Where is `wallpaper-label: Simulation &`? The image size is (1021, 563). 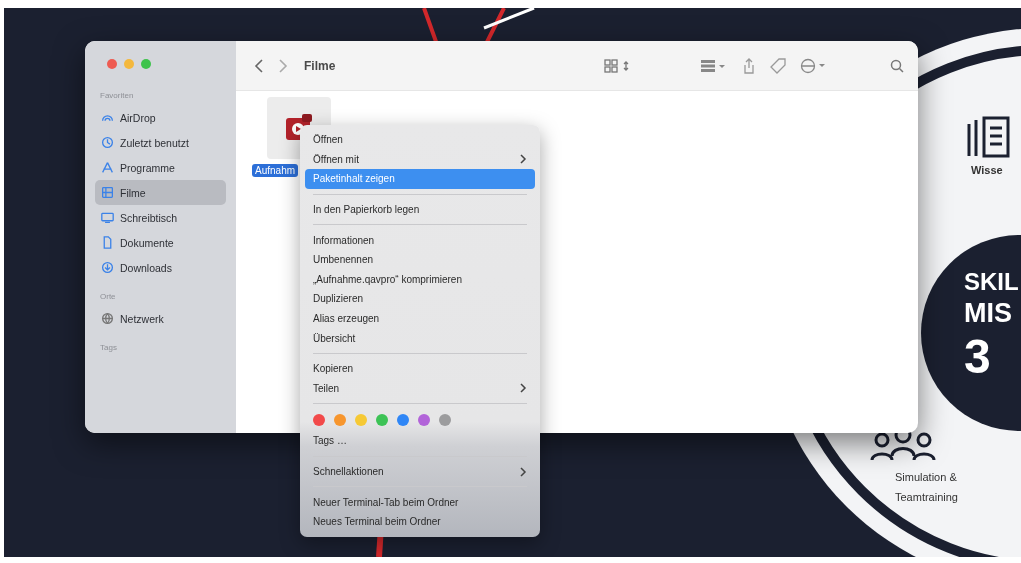 wallpaper-label: Simulation & is located at coordinates (926, 477).